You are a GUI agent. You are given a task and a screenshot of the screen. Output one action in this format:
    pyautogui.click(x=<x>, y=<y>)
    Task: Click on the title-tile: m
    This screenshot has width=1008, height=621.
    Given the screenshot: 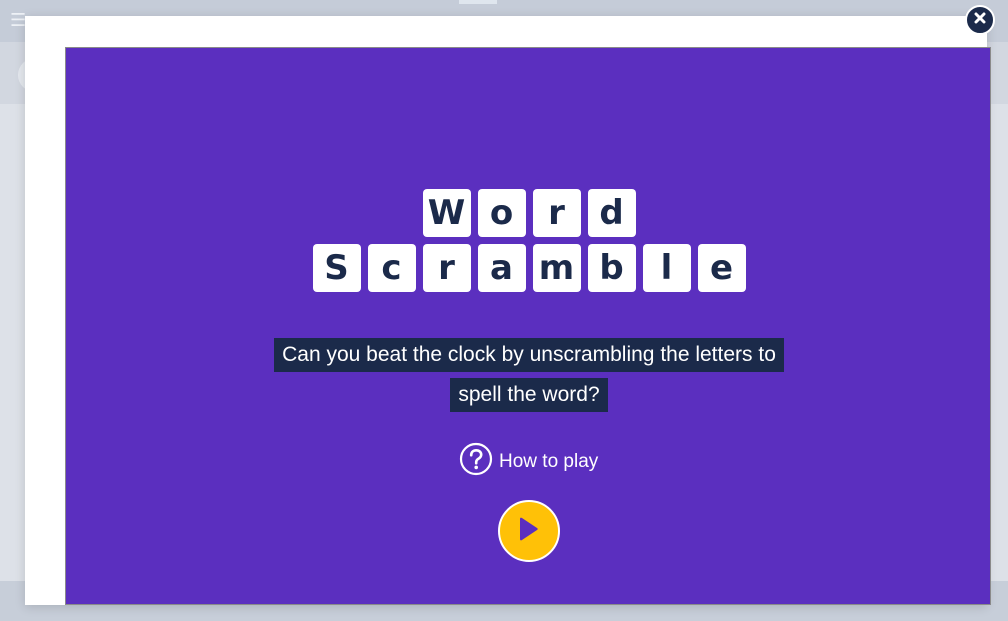 What is the action you would take?
    pyautogui.click(x=556, y=268)
    